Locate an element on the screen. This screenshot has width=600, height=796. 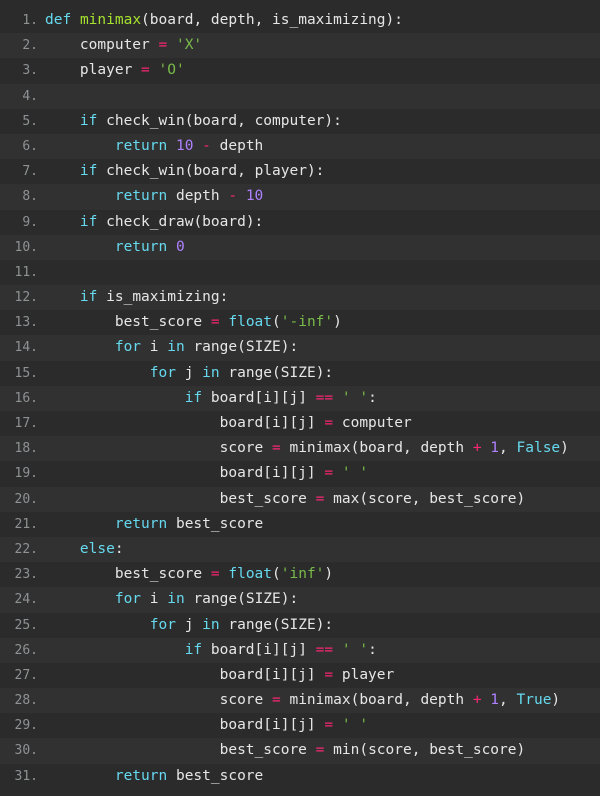
line-number: 8. is located at coordinates (30, 197).